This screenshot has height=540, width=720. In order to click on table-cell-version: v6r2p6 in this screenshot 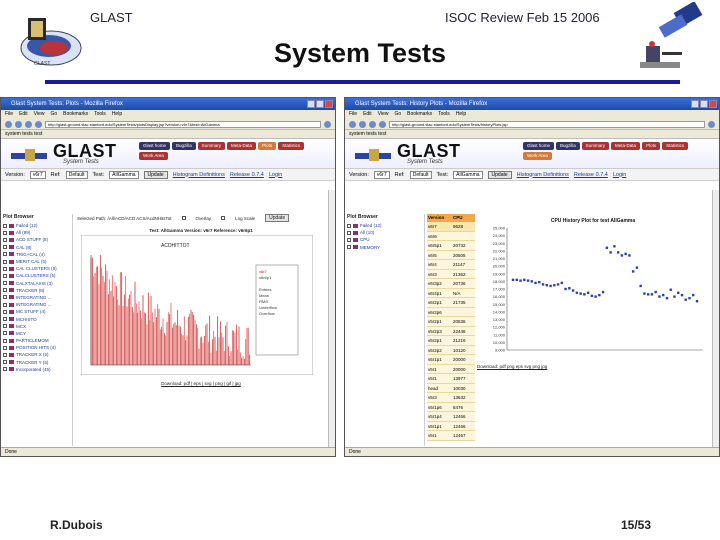, I will do `click(440, 312)`.